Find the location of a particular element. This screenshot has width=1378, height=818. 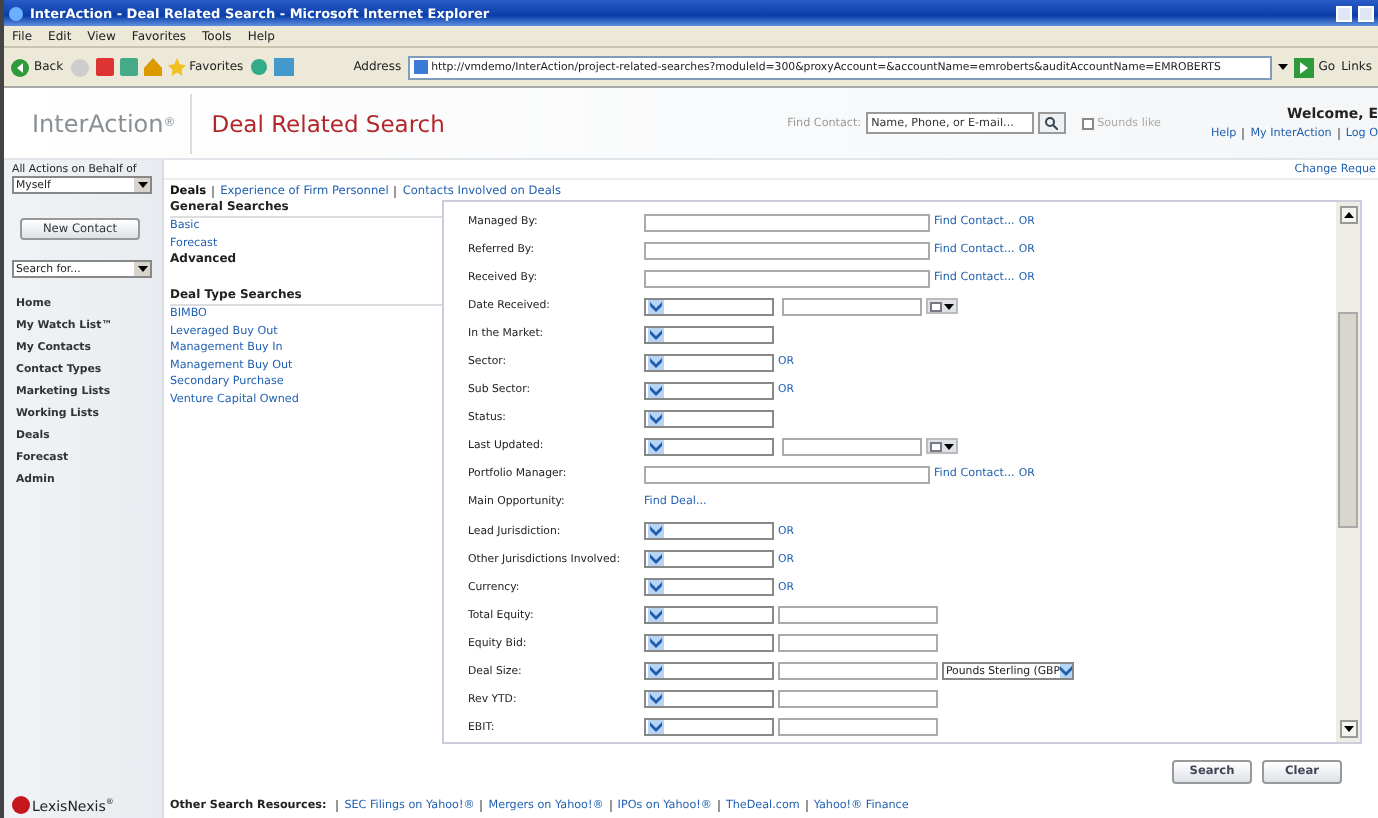

scroll-down-button is located at coordinates (1348, 729).